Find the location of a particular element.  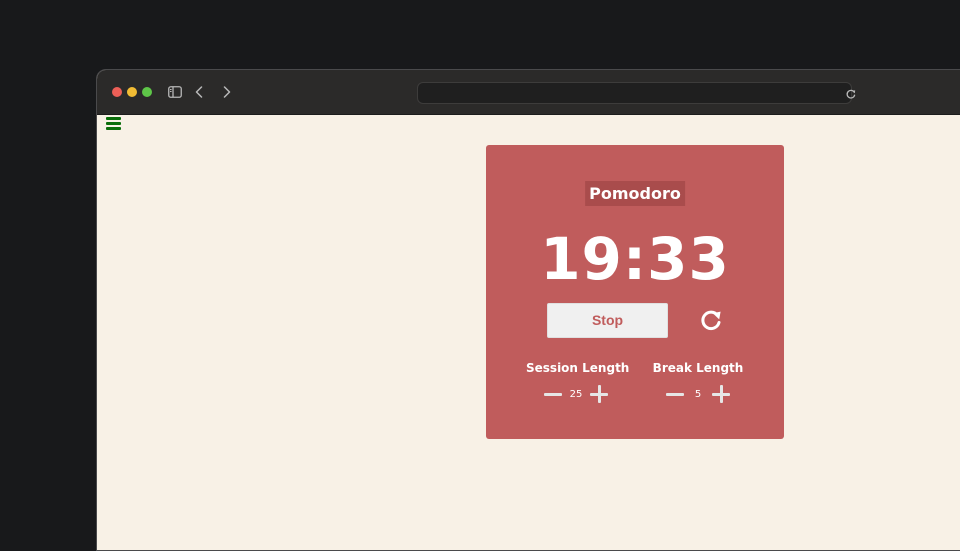

timer-display: 19:33 is located at coordinates (635, 259).